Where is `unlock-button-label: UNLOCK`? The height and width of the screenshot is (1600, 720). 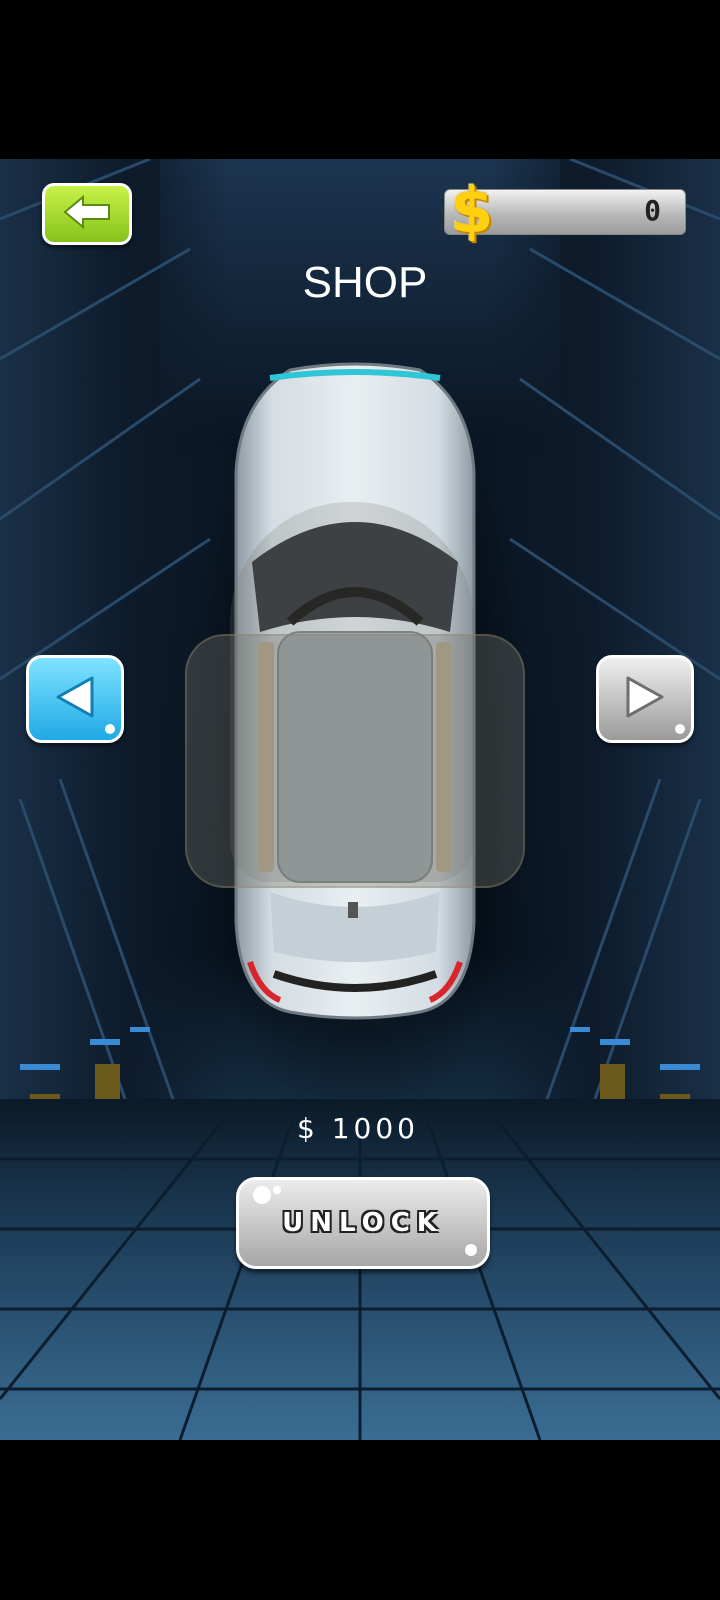
unlock-button-label: UNLOCK is located at coordinates (363, 1223).